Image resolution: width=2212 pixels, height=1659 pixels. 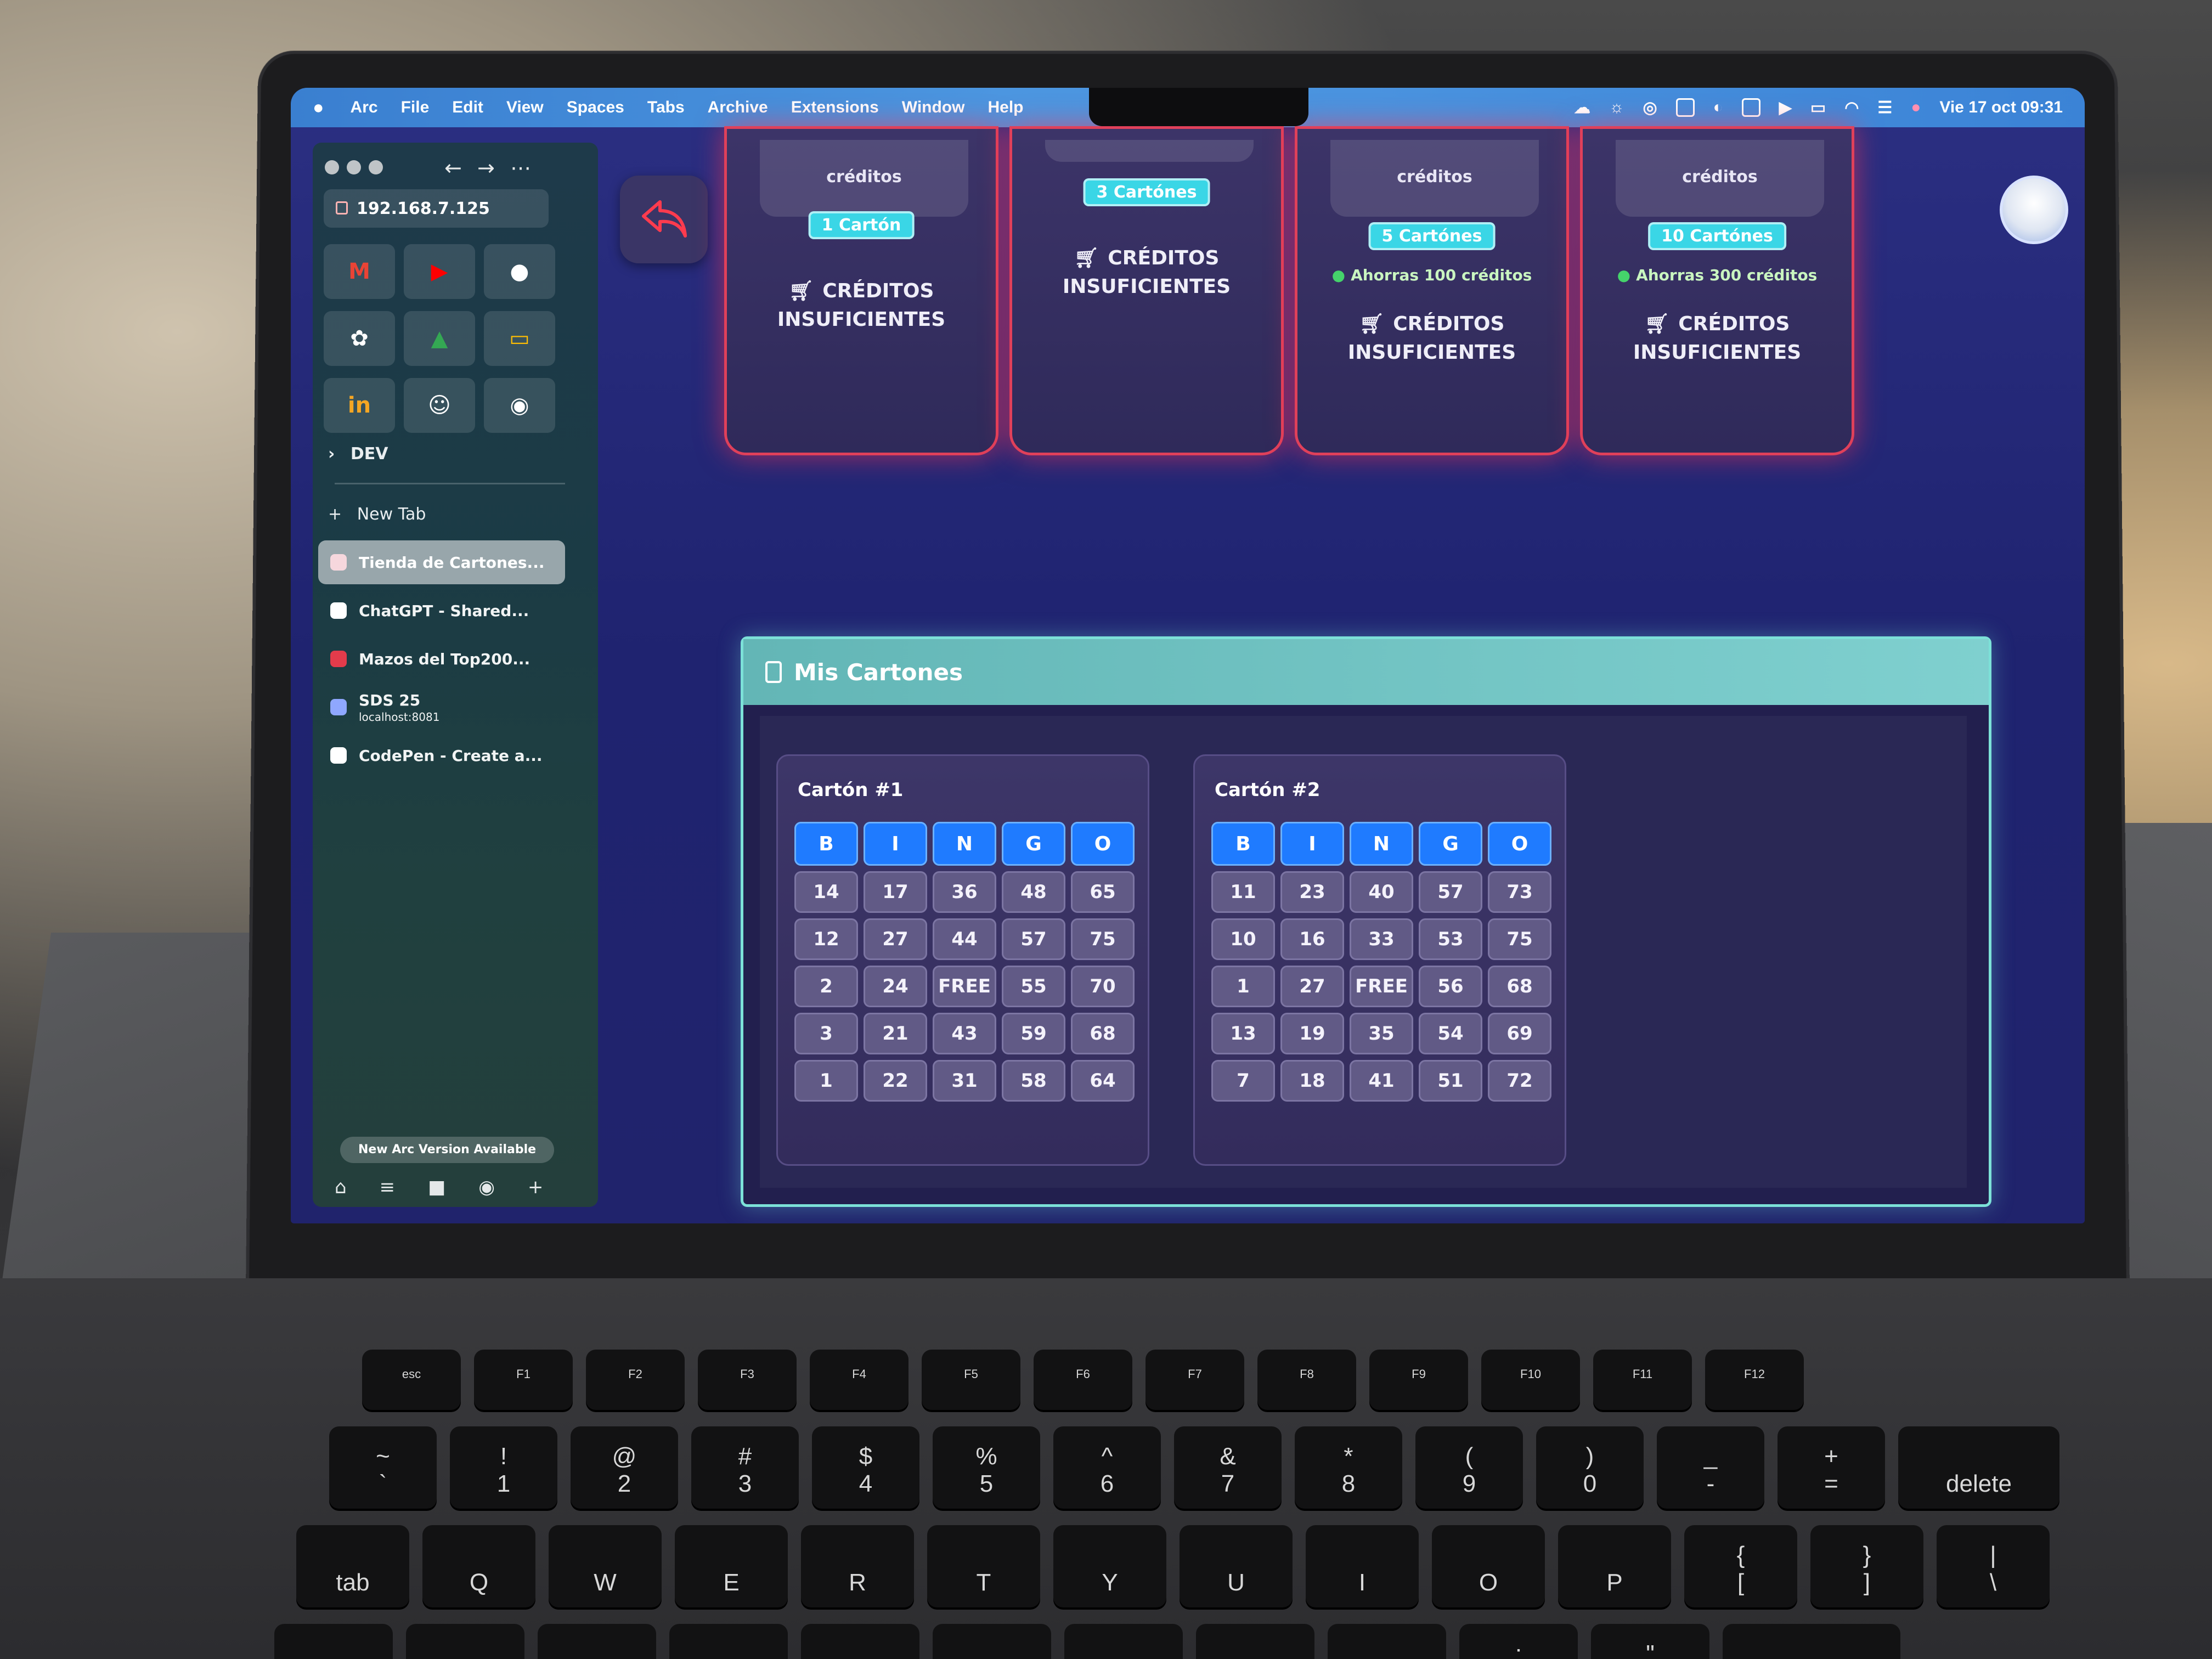 What do you see at coordinates (1451, 1081) in the screenshot?
I see `bingo-number-cell: 51` at bounding box center [1451, 1081].